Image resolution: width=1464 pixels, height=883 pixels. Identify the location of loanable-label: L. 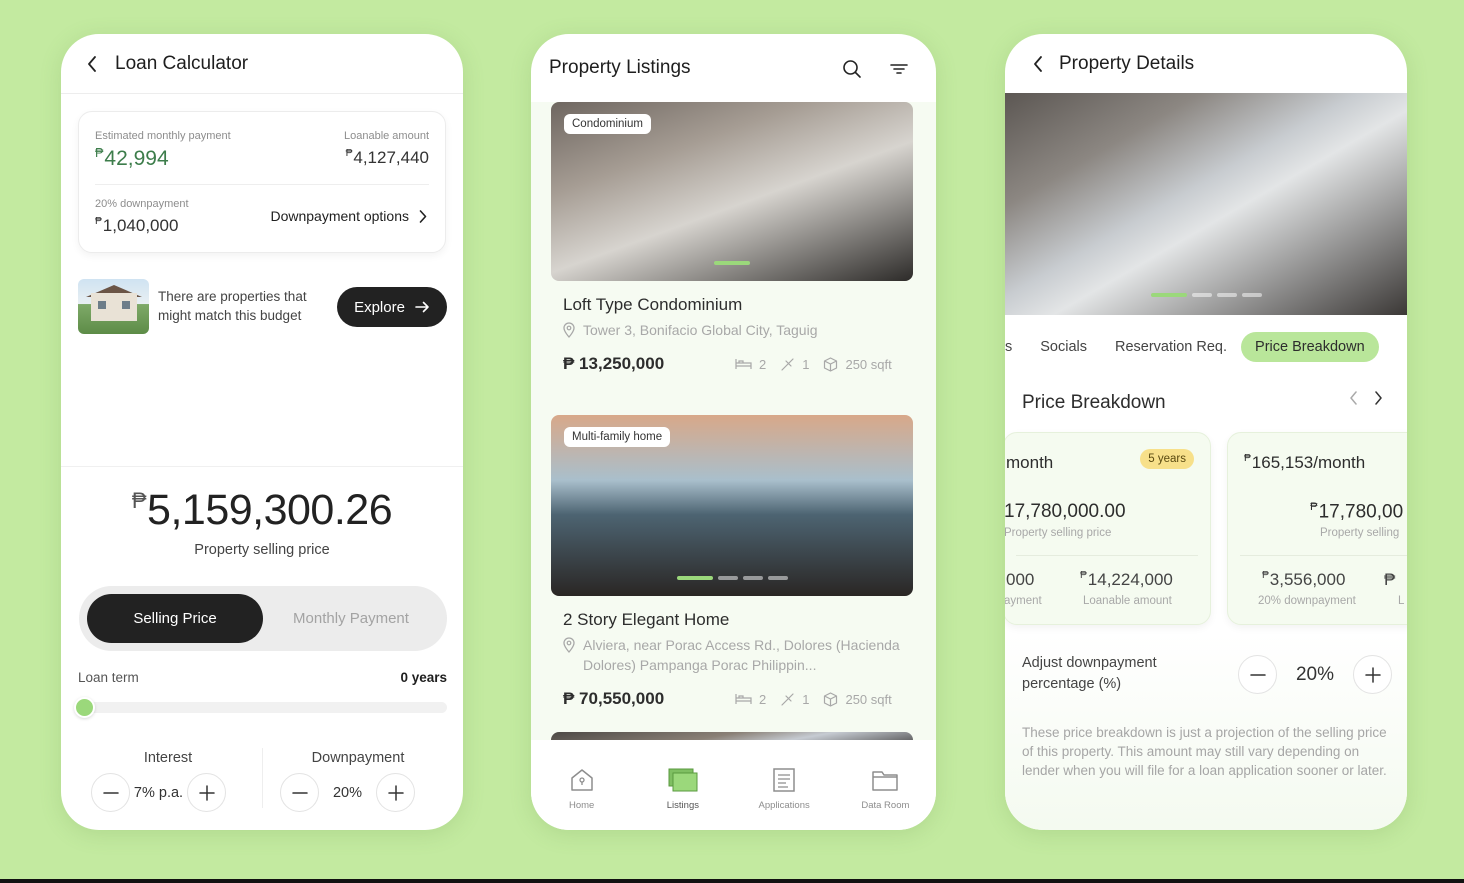
(1401, 601).